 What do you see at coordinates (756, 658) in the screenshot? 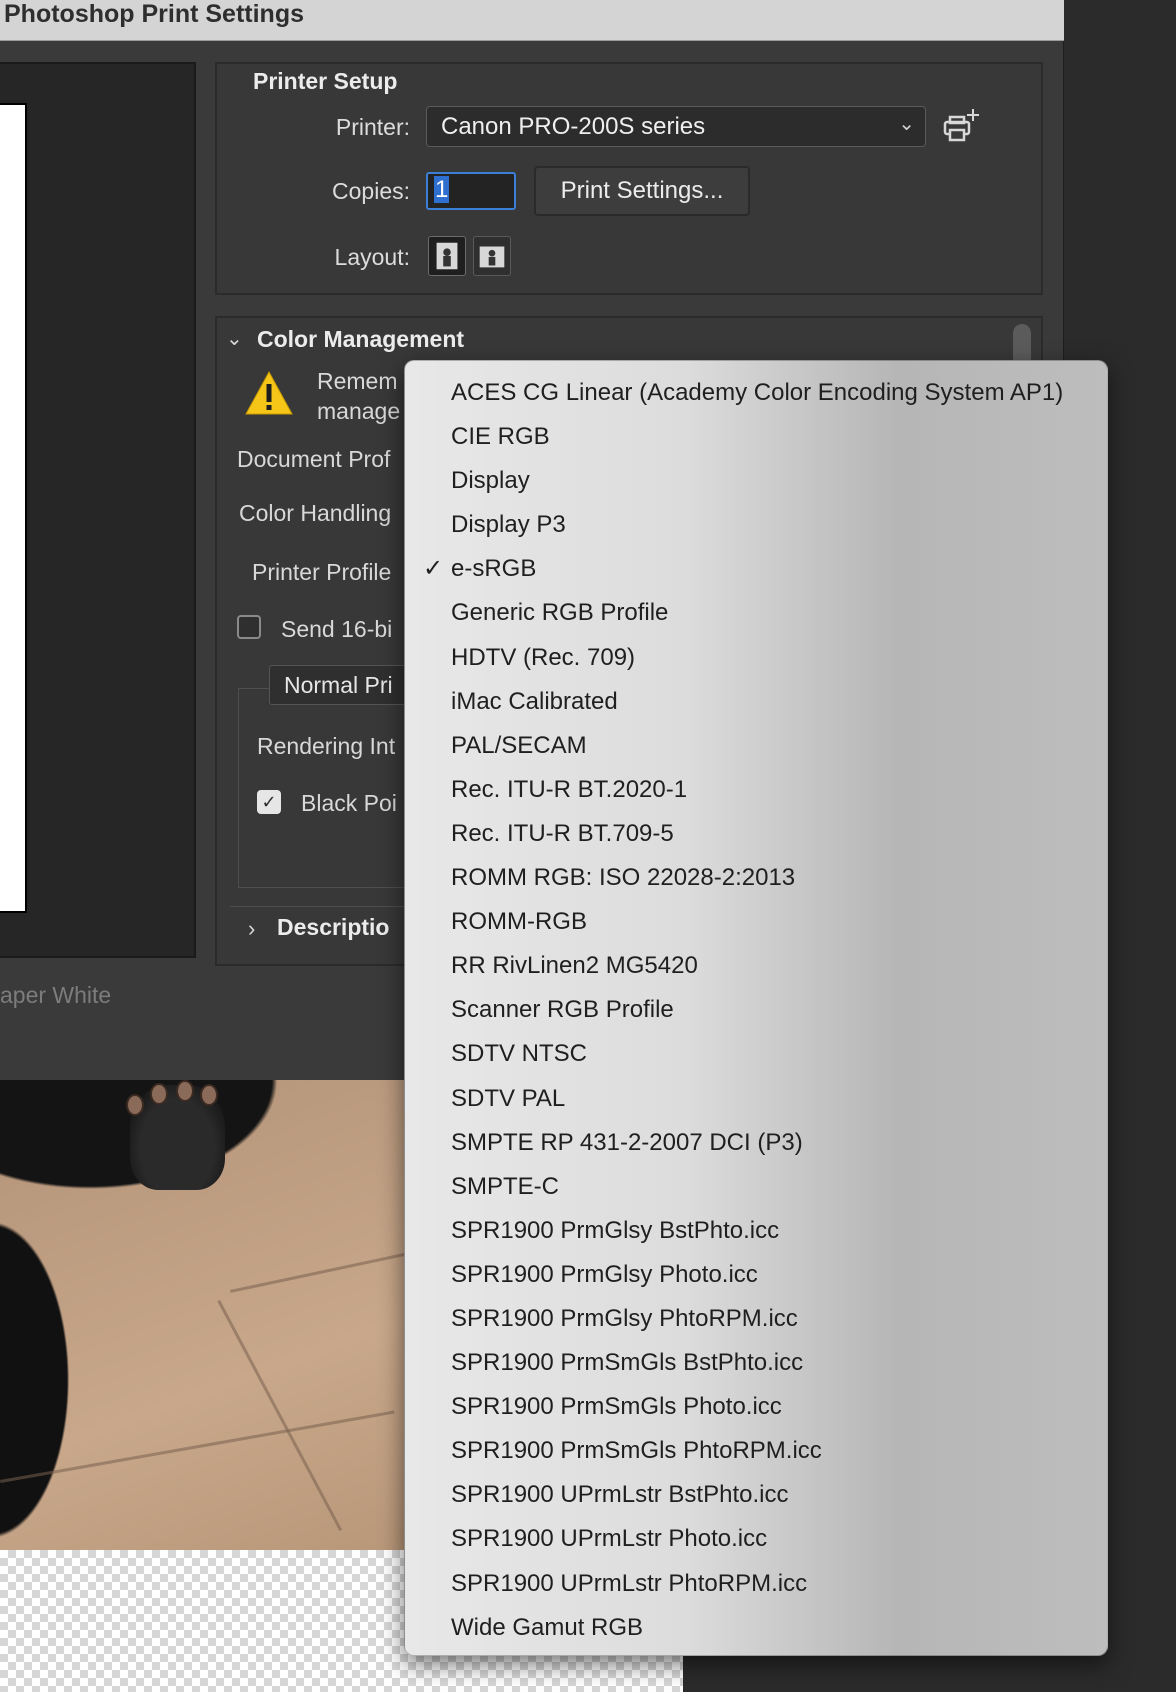
I see `menu-item: HDTV (Rec. 709)` at bounding box center [756, 658].